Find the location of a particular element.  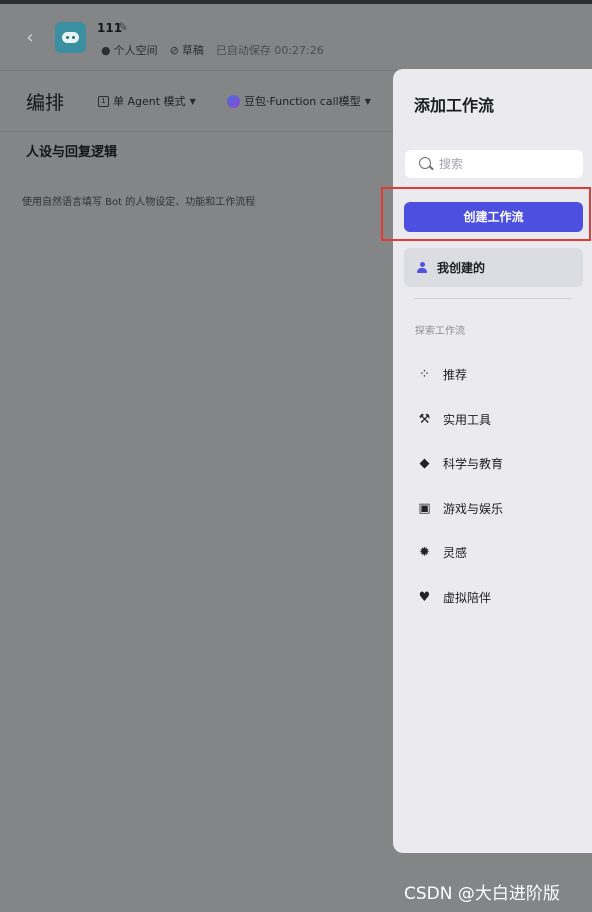

status-info: ⊘ 草稿 is located at coordinates (187, 50).